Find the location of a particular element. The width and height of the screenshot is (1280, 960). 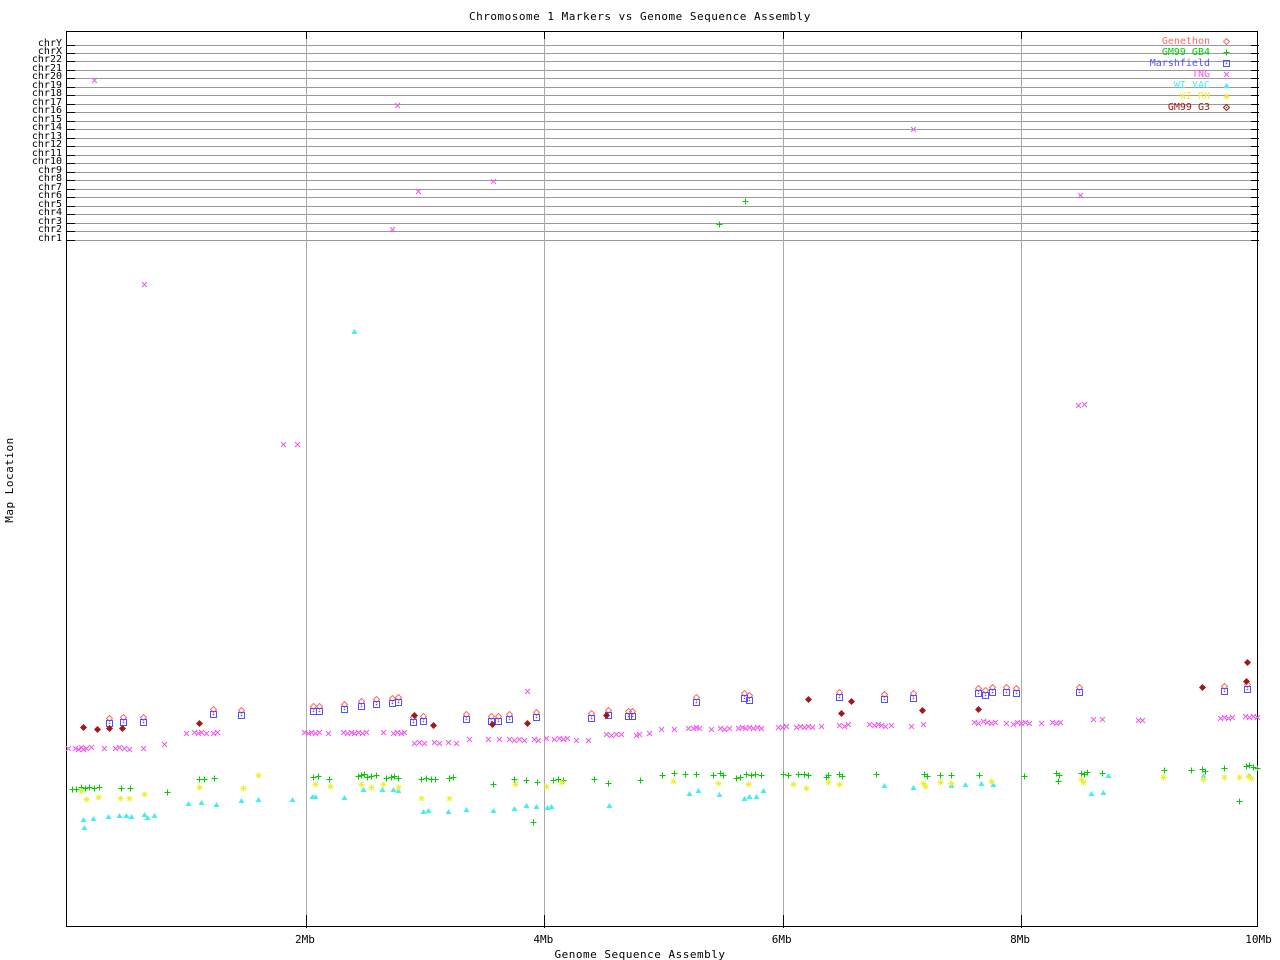

legend-item-genethon: Genethon is located at coordinates (1188, 41).